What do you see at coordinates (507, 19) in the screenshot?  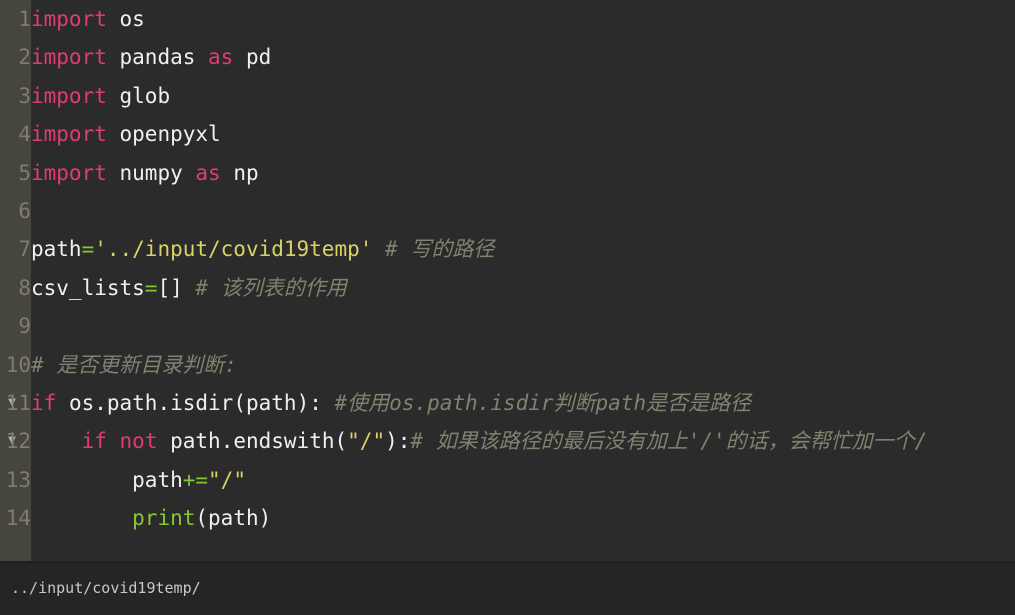 I see `code-line: 1 import os` at bounding box center [507, 19].